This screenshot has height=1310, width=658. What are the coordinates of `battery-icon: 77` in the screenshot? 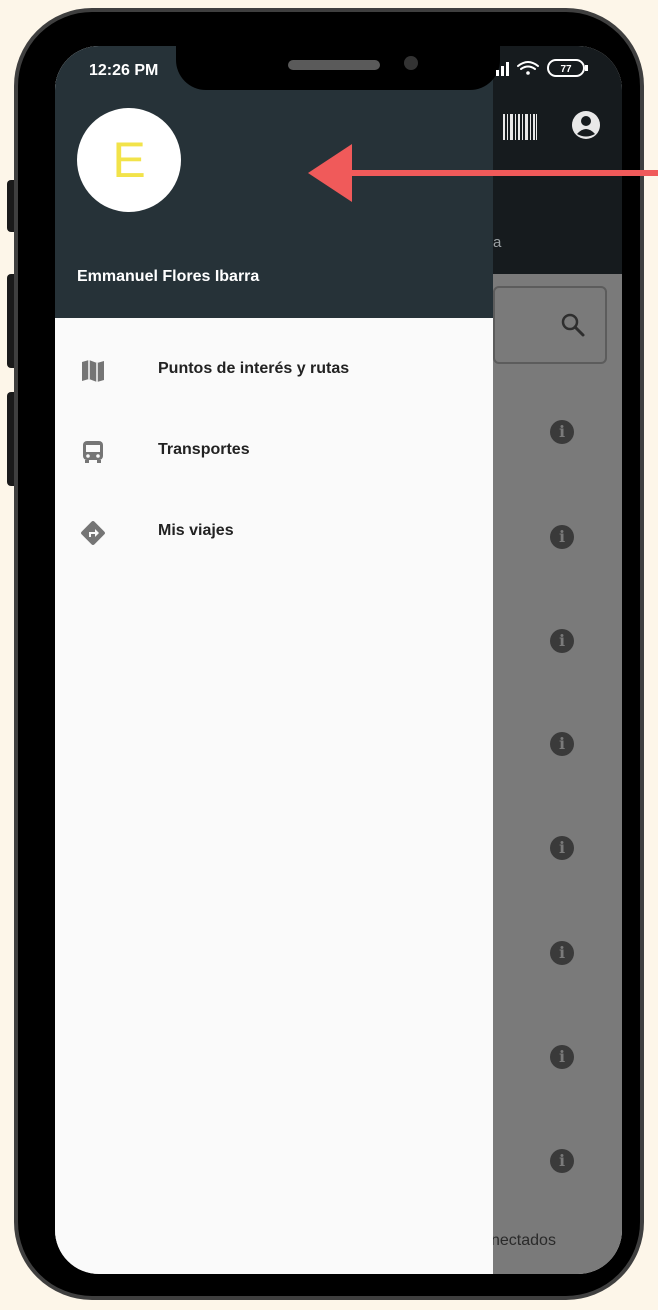 It's located at (567, 68).